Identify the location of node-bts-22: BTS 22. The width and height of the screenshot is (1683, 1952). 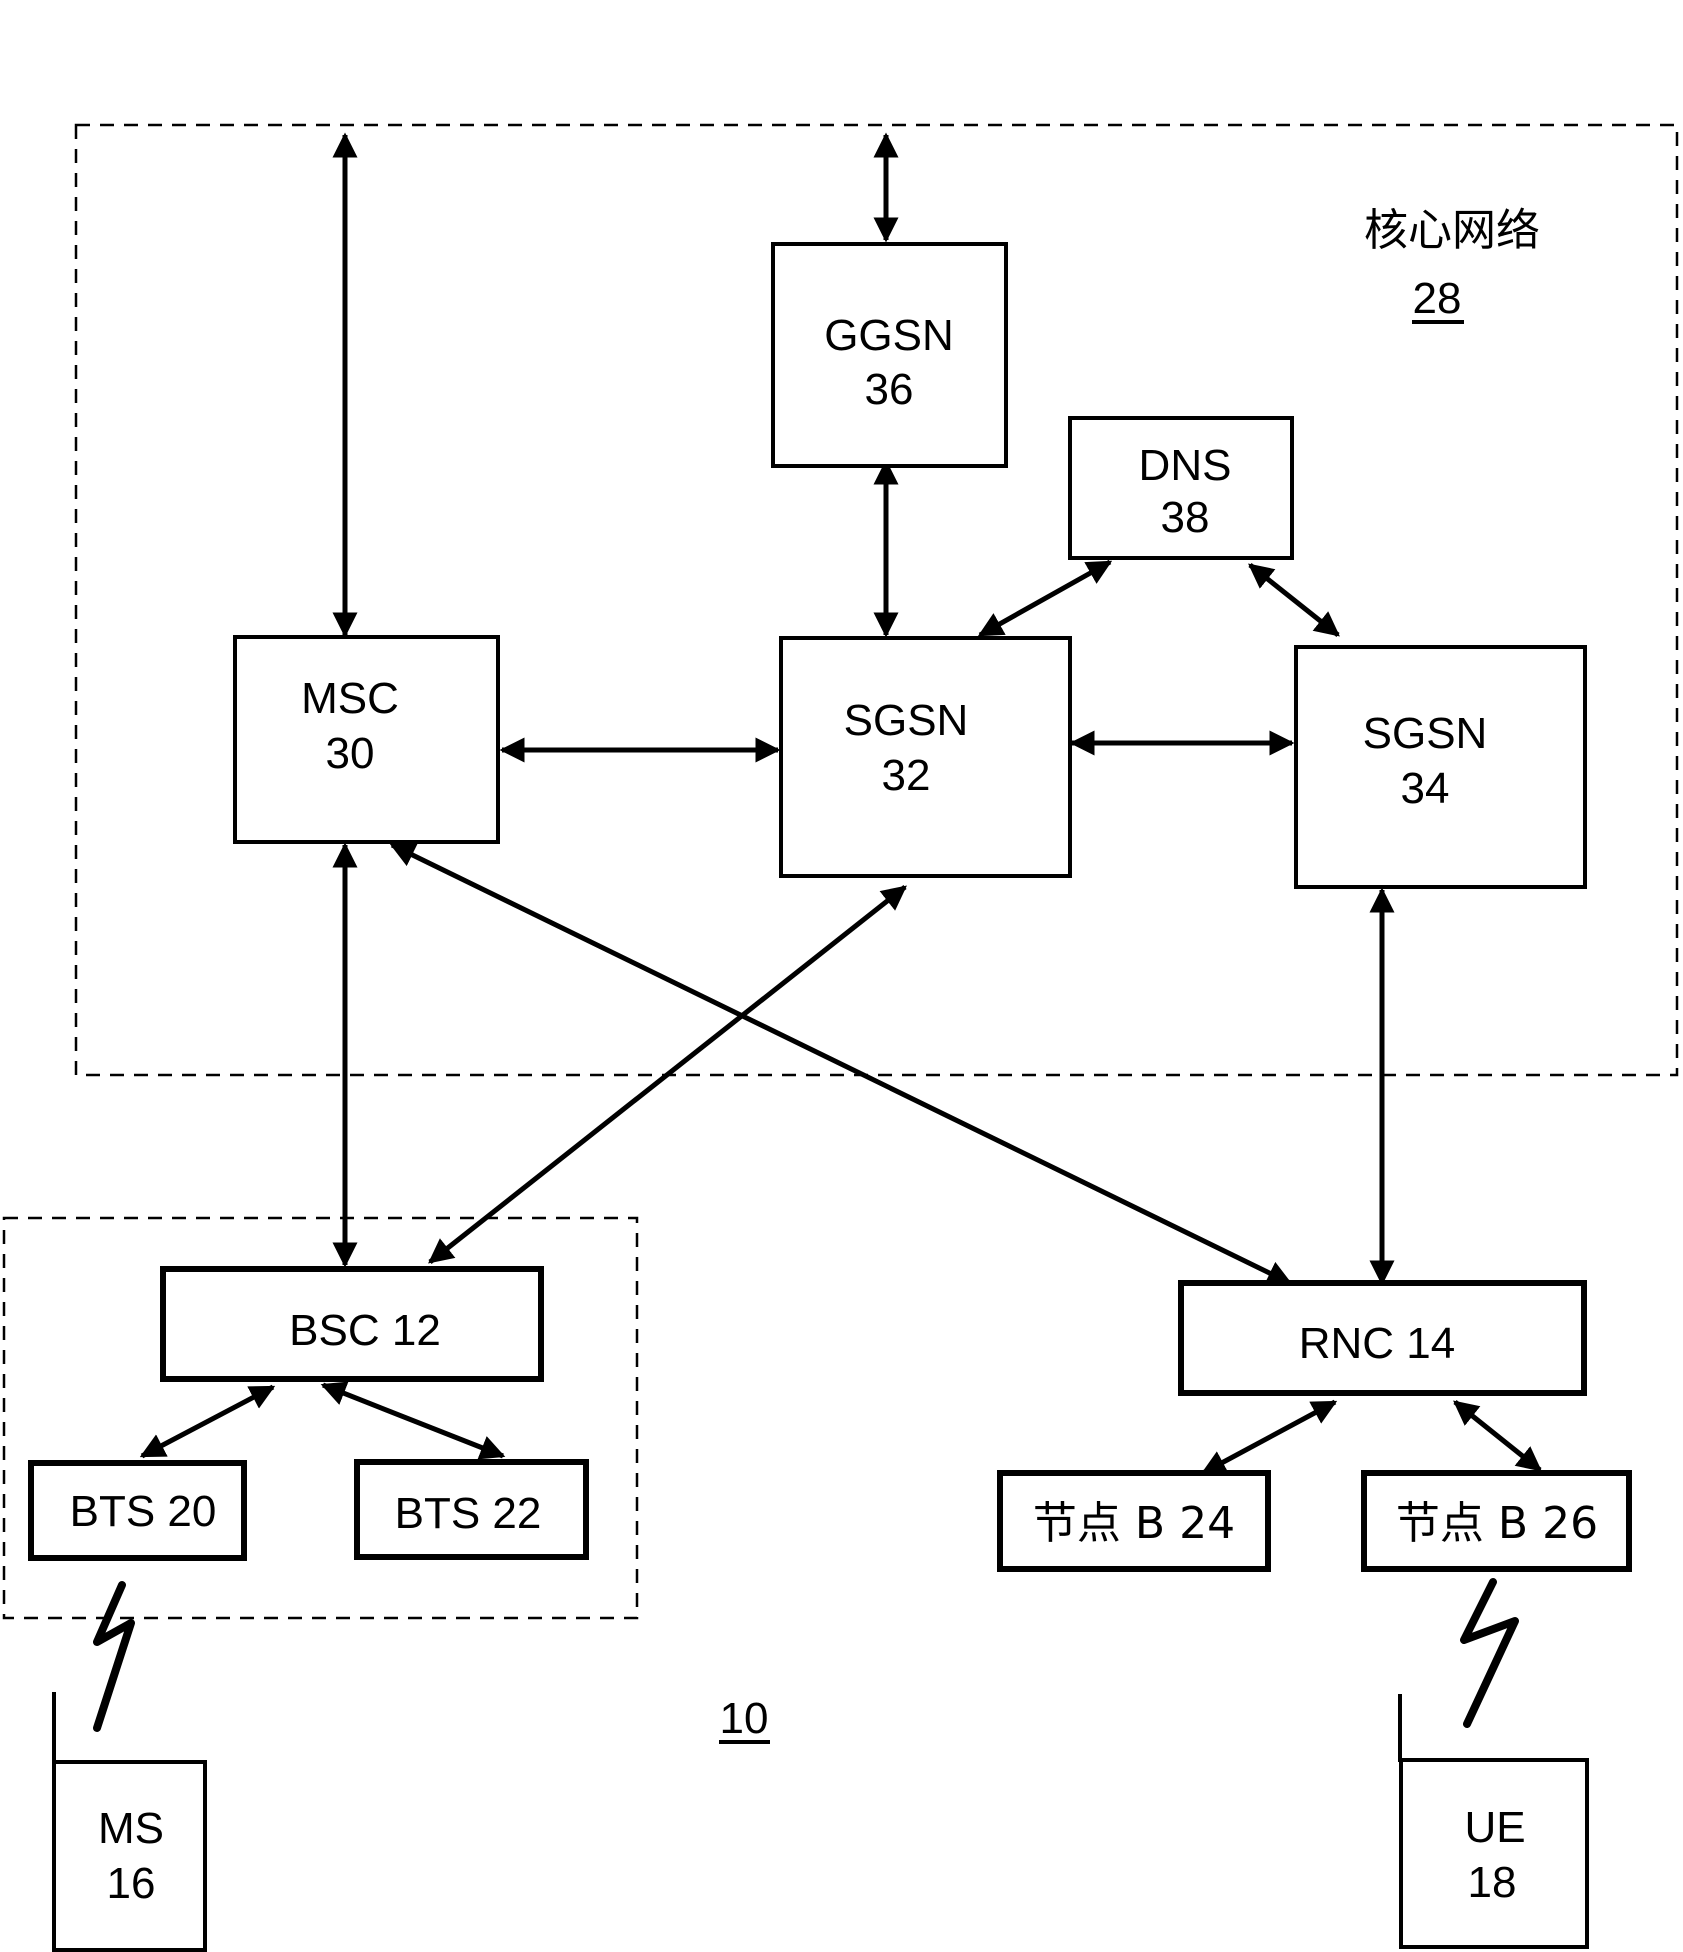
(471, 1509).